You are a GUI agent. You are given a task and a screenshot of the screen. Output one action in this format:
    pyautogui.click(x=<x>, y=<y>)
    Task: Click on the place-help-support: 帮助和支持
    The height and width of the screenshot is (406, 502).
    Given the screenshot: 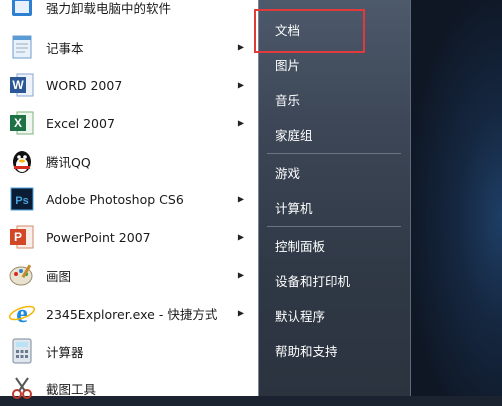 What is the action you would take?
    pyautogui.click(x=335, y=350)
    